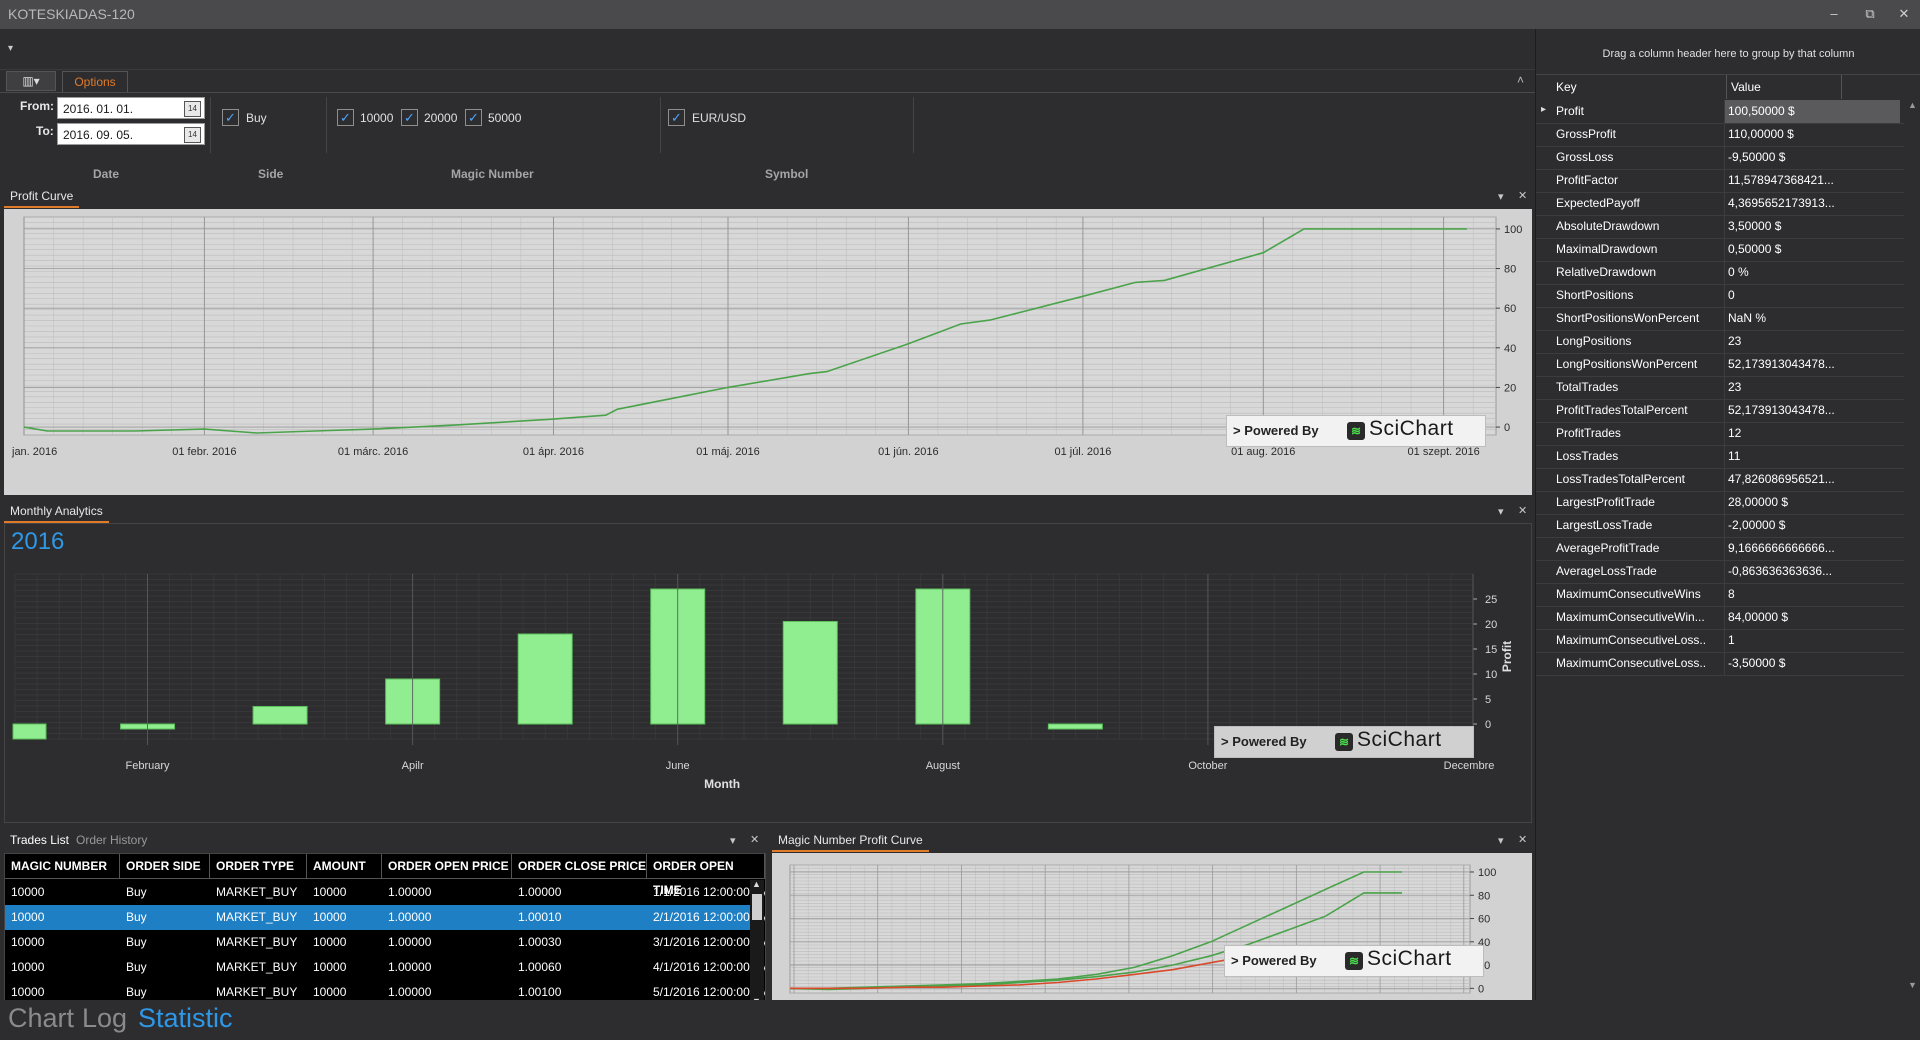 This screenshot has width=1920, height=1040. What do you see at coordinates (757, 943) in the screenshot?
I see `vertical-scrollbar: ▲ ▼` at bounding box center [757, 943].